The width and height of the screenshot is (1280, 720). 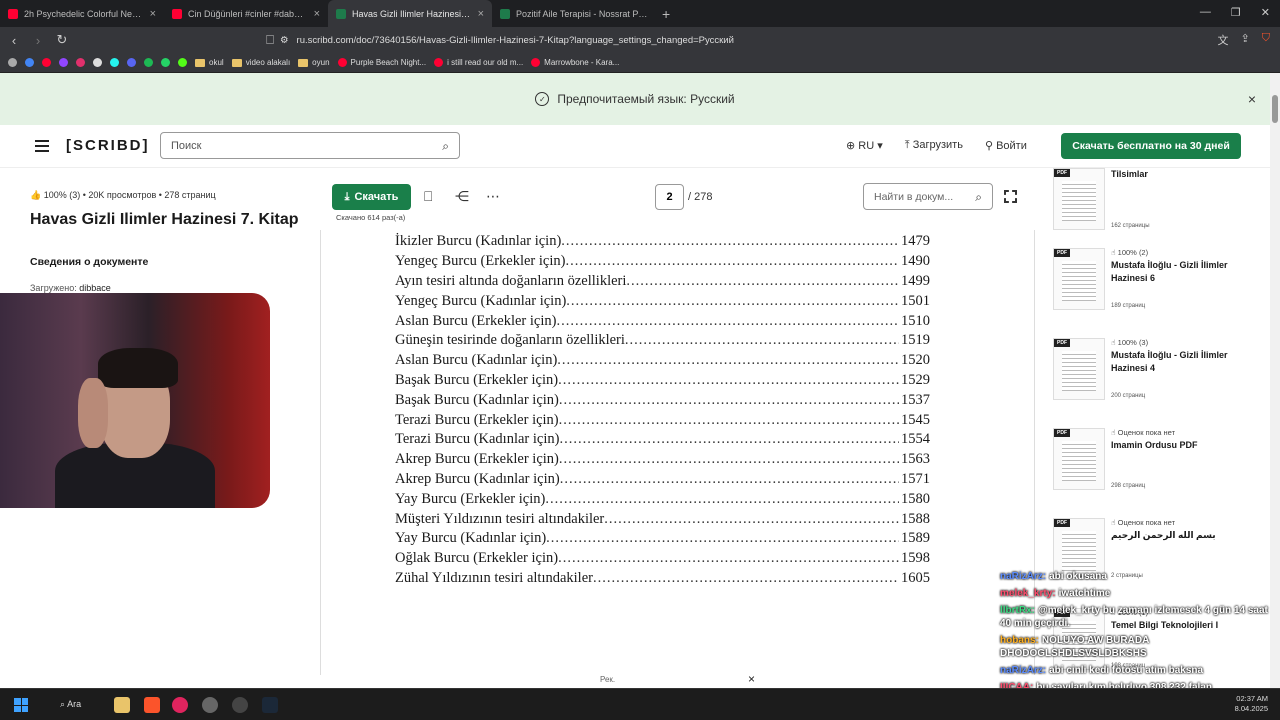 I want to click on fullscreen-icon, so click(x=1010, y=196).